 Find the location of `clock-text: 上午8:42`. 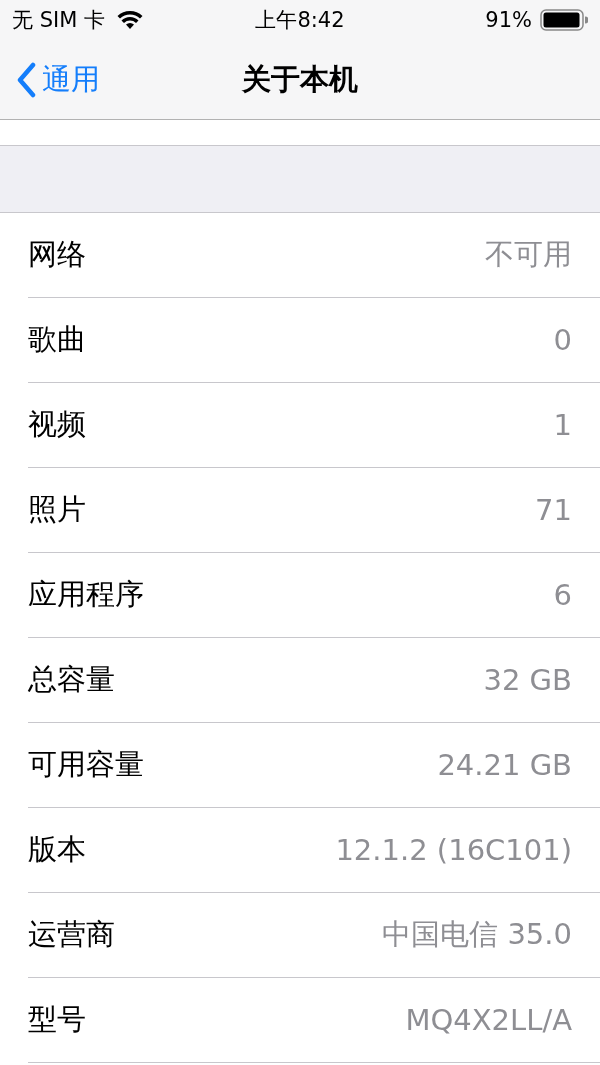

clock-text: 上午8:42 is located at coordinates (300, 20).